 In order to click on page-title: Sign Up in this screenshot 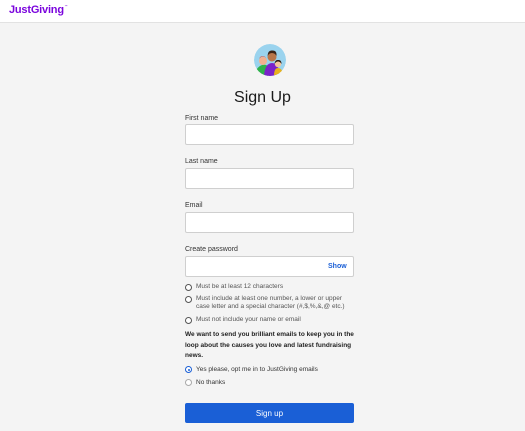, I will do `click(262, 97)`.